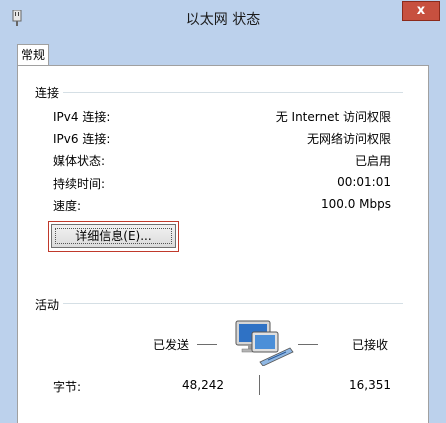 This screenshot has width=446, height=423. Describe the element at coordinates (370, 345) in the screenshot. I see `received-label: 已接收` at that location.